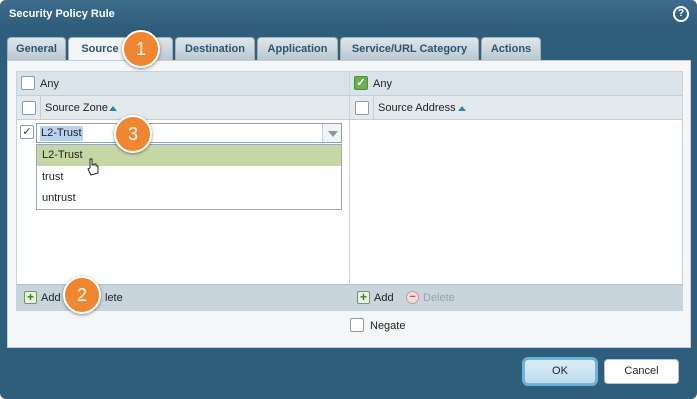 This screenshot has width=697, height=399. What do you see at coordinates (560, 371) in the screenshot?
I see `ok-button: OK` at bounding box center [560, 371].